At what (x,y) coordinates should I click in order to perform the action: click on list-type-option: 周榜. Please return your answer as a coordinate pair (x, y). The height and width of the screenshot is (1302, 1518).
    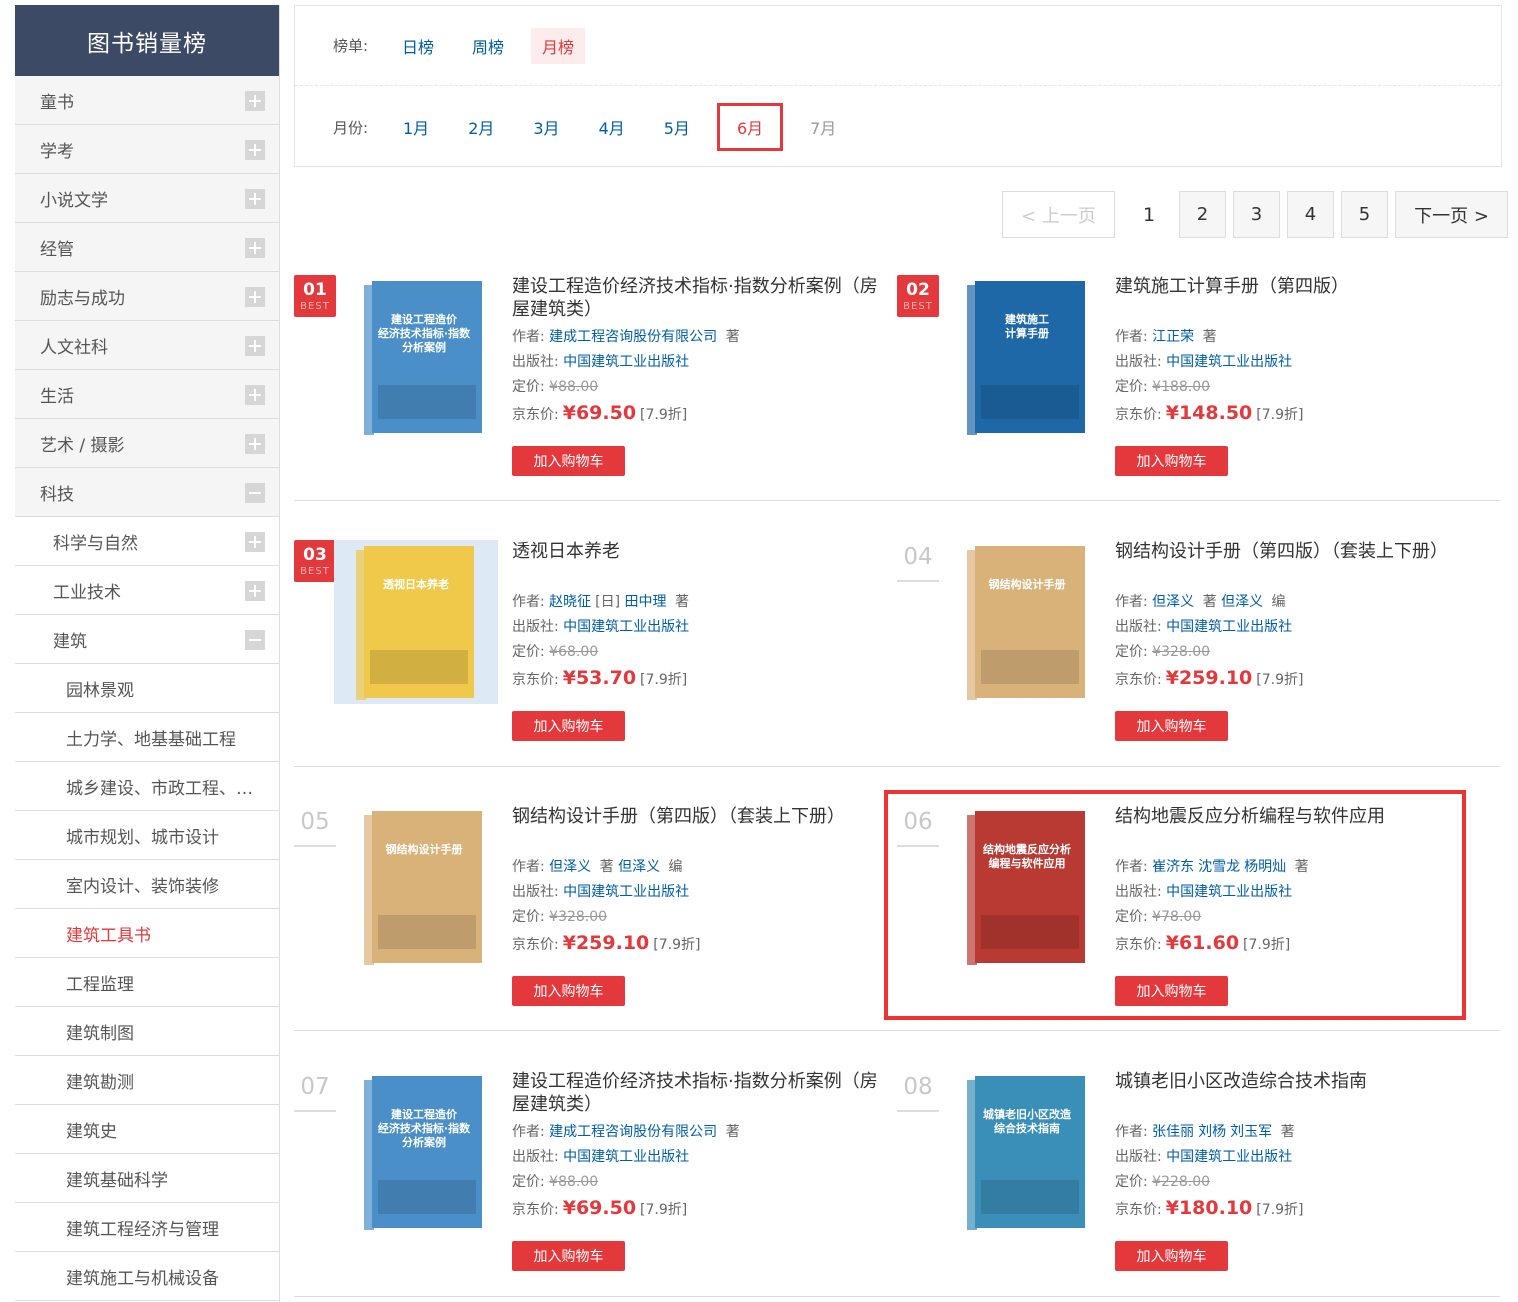
    Looking at the image, I should click on (488, 46).